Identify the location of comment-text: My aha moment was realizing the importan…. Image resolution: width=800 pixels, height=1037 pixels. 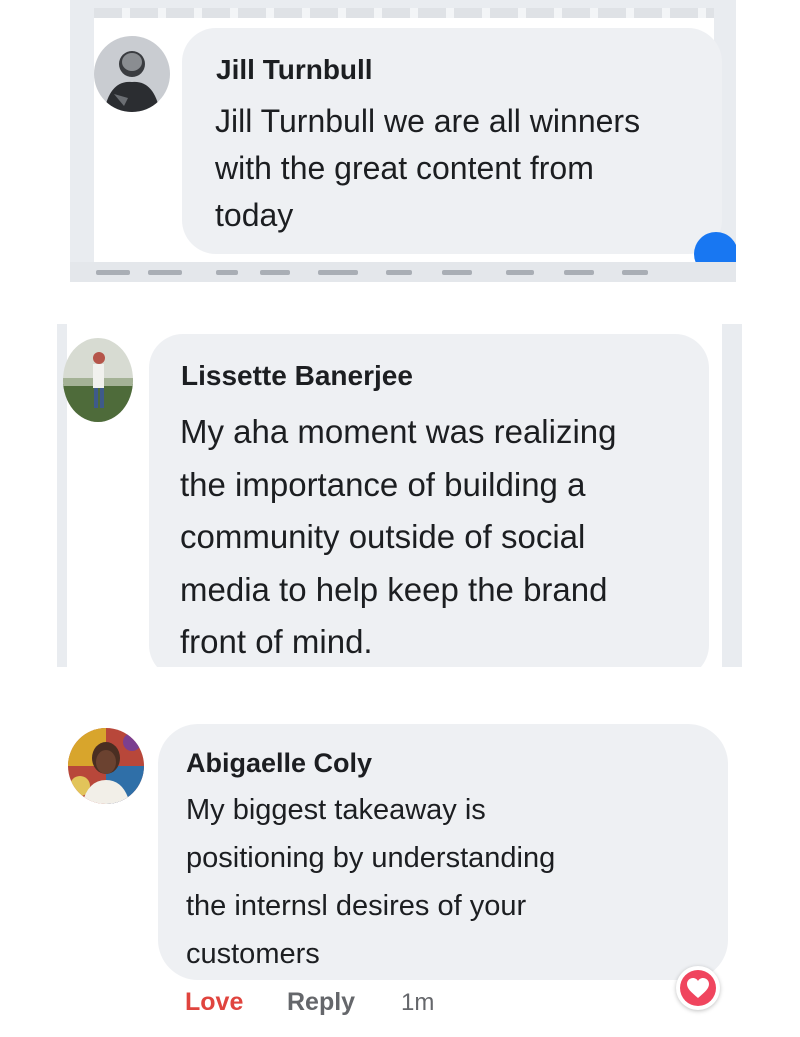
(398, 536).